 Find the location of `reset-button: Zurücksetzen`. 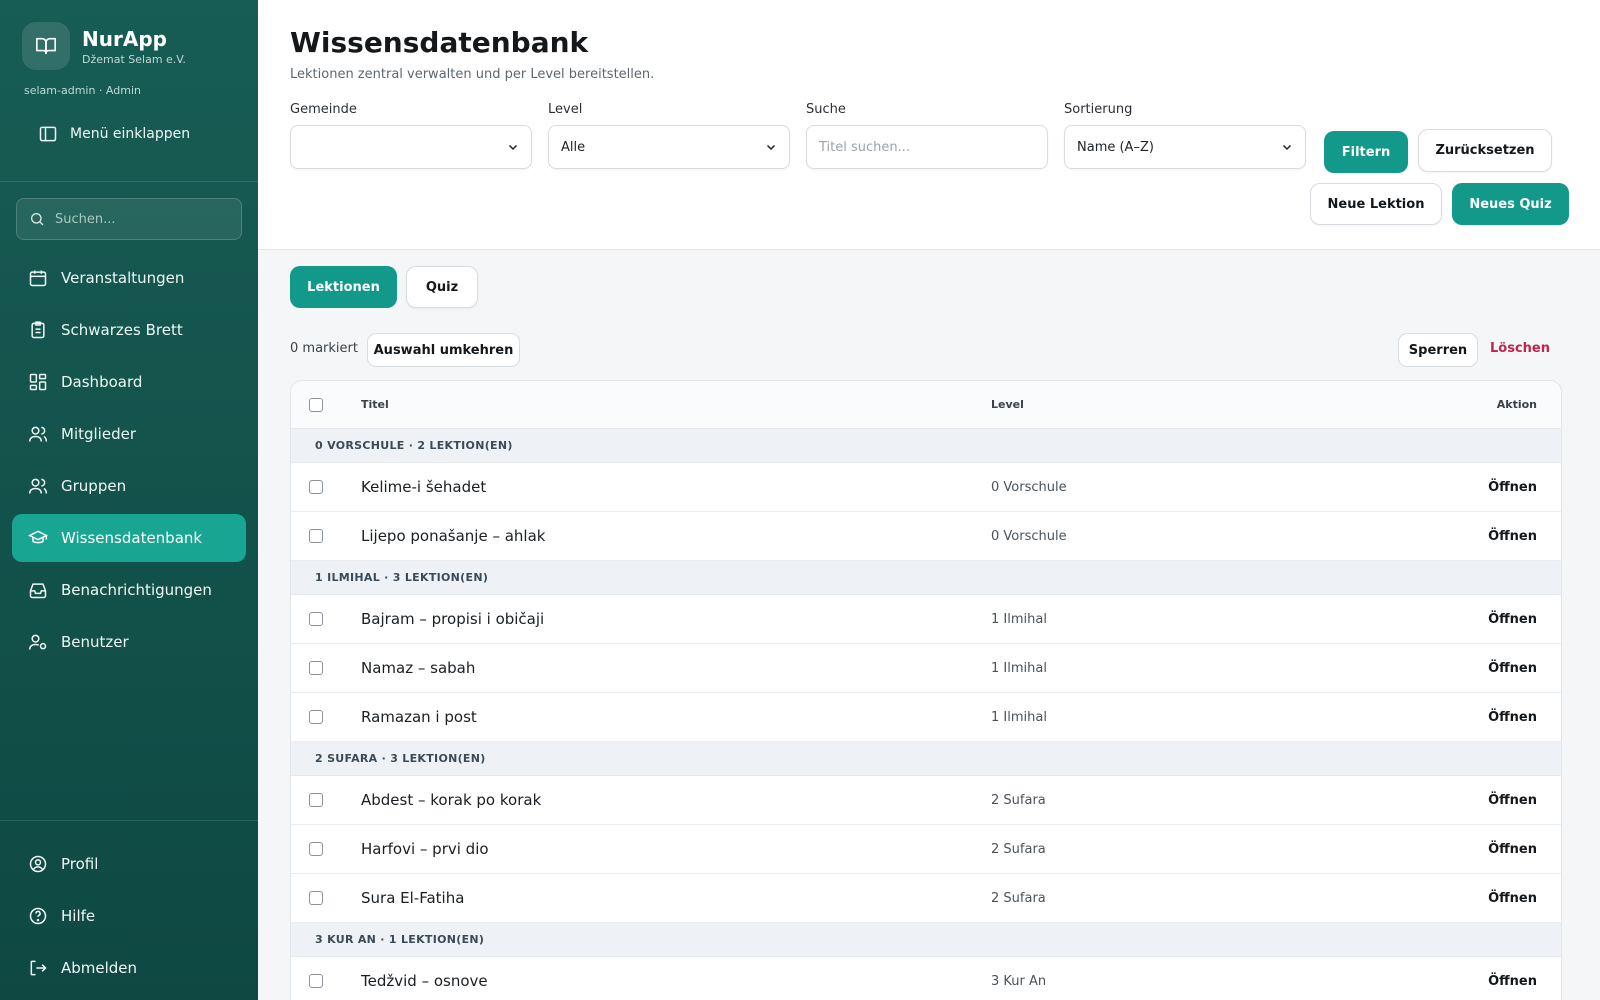

reset-button: Zurücksetzen is located at coordinates (1485, 150).